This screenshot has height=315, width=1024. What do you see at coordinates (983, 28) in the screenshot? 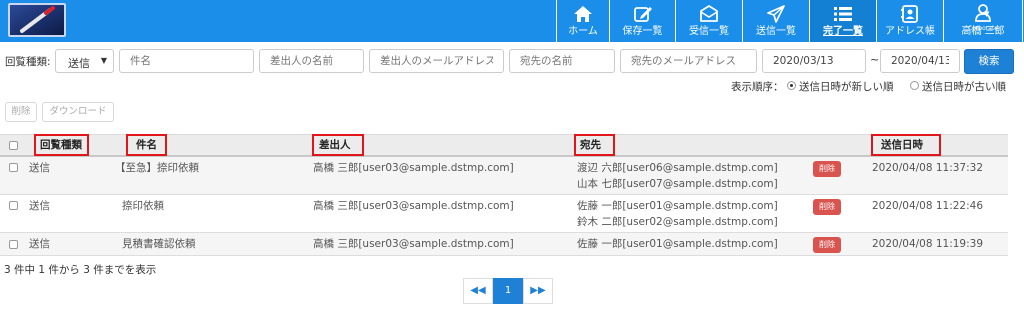
I see `user-corporate-label: Corporate` at bounding box center [983, 28].